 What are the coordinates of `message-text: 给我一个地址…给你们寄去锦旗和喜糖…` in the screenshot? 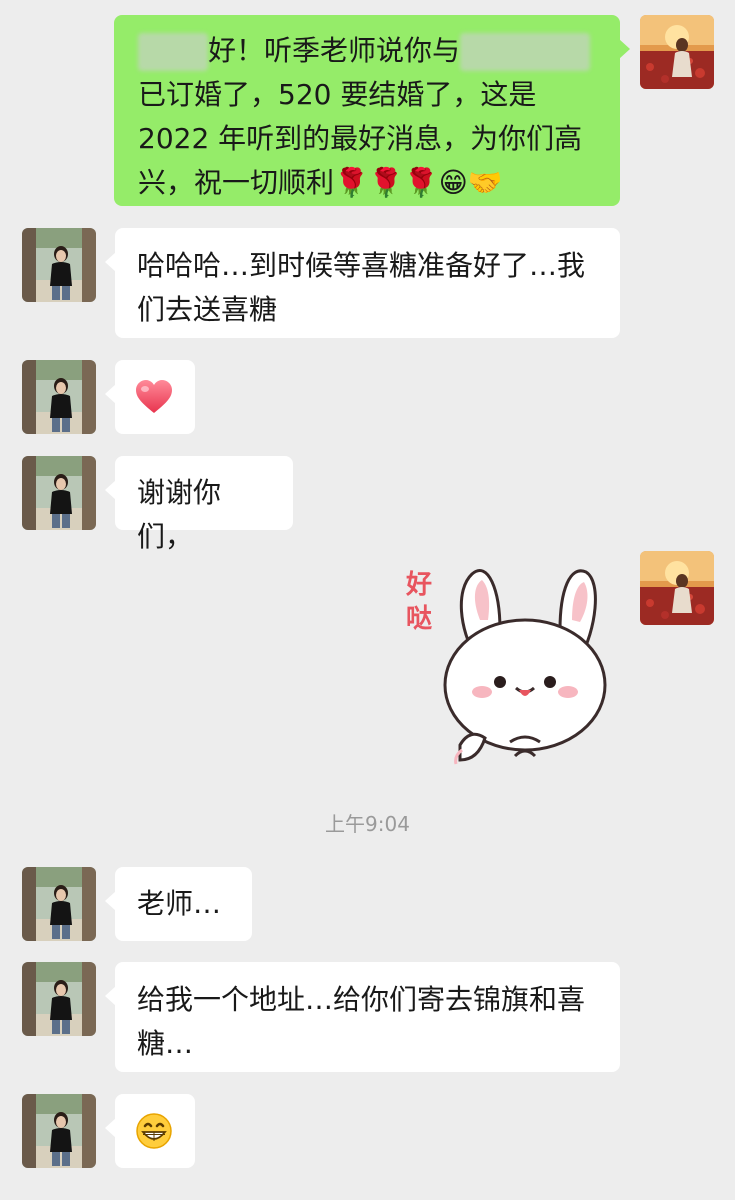 It's located at (361, 1021).